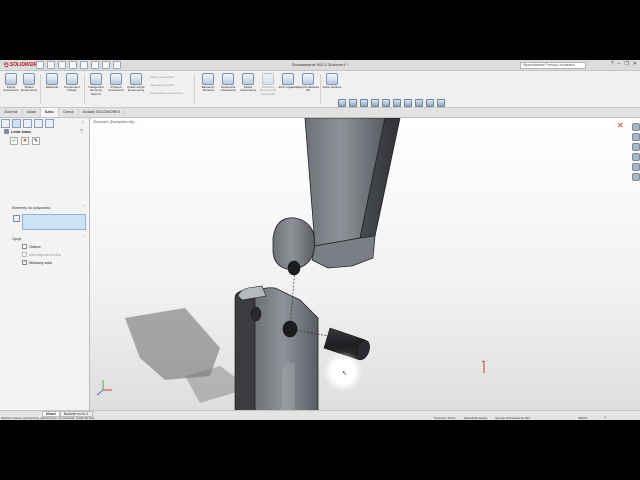 Image resolution: width=640 pixels, height=480 pixels. What do you see at coordinates (375, 103) in the screenshot?
I see `section-view-icon` at bounding box center [375, 103].